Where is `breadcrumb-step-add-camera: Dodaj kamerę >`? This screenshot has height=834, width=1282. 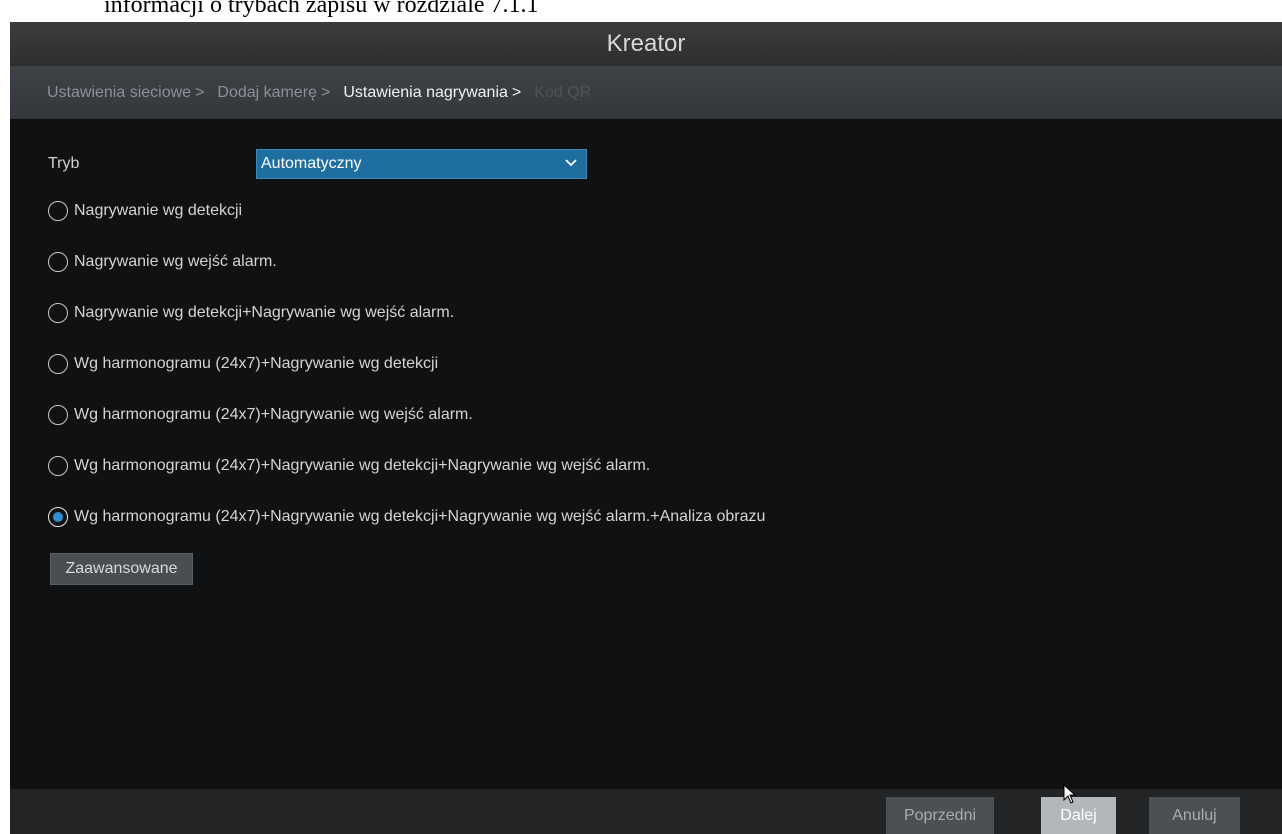 breadcrumb-step-add-camera: Dodaj kamerę > is located at coordinates (273, 93).